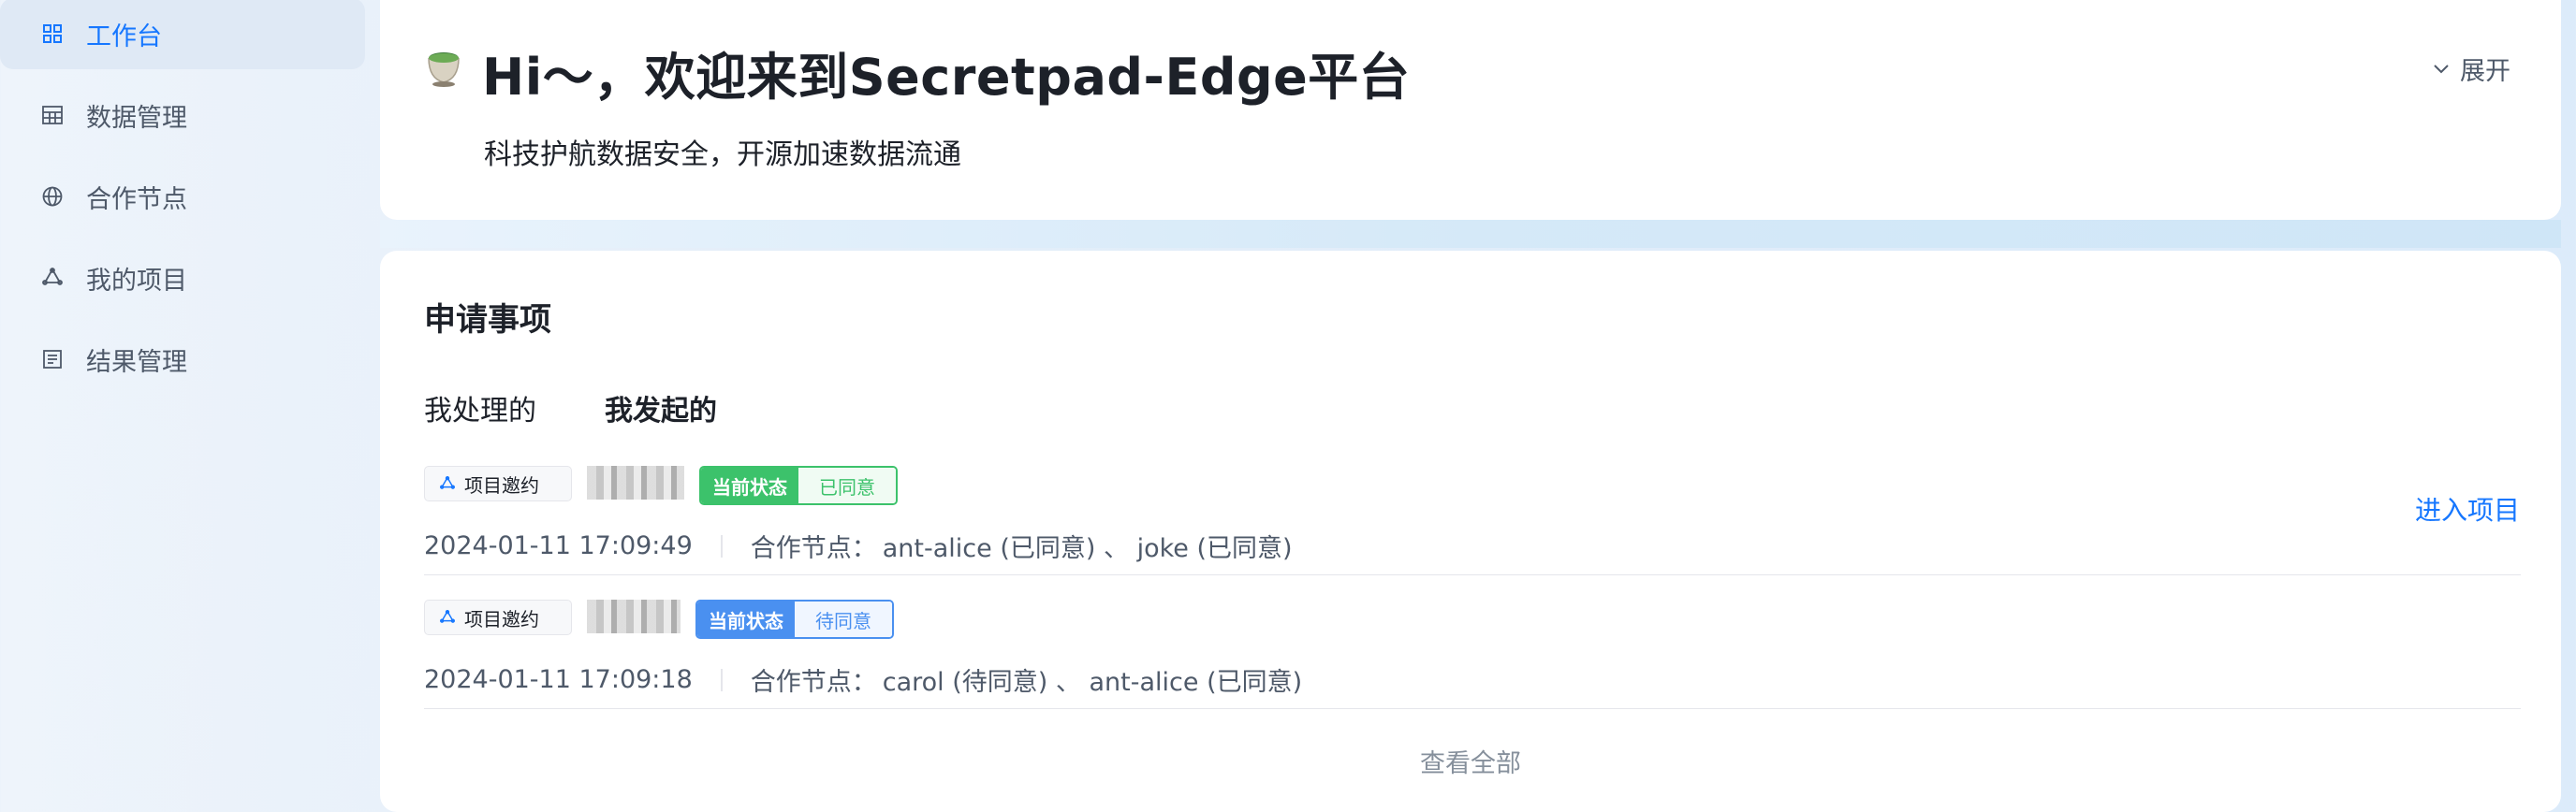 The width and height of the screenshot is (2576, 812). Describe the element at coordinates (722, 154) in the screenshot. I see `welcome-subtitle: 科技护航数据安全，开源加速数据流通` at that location.